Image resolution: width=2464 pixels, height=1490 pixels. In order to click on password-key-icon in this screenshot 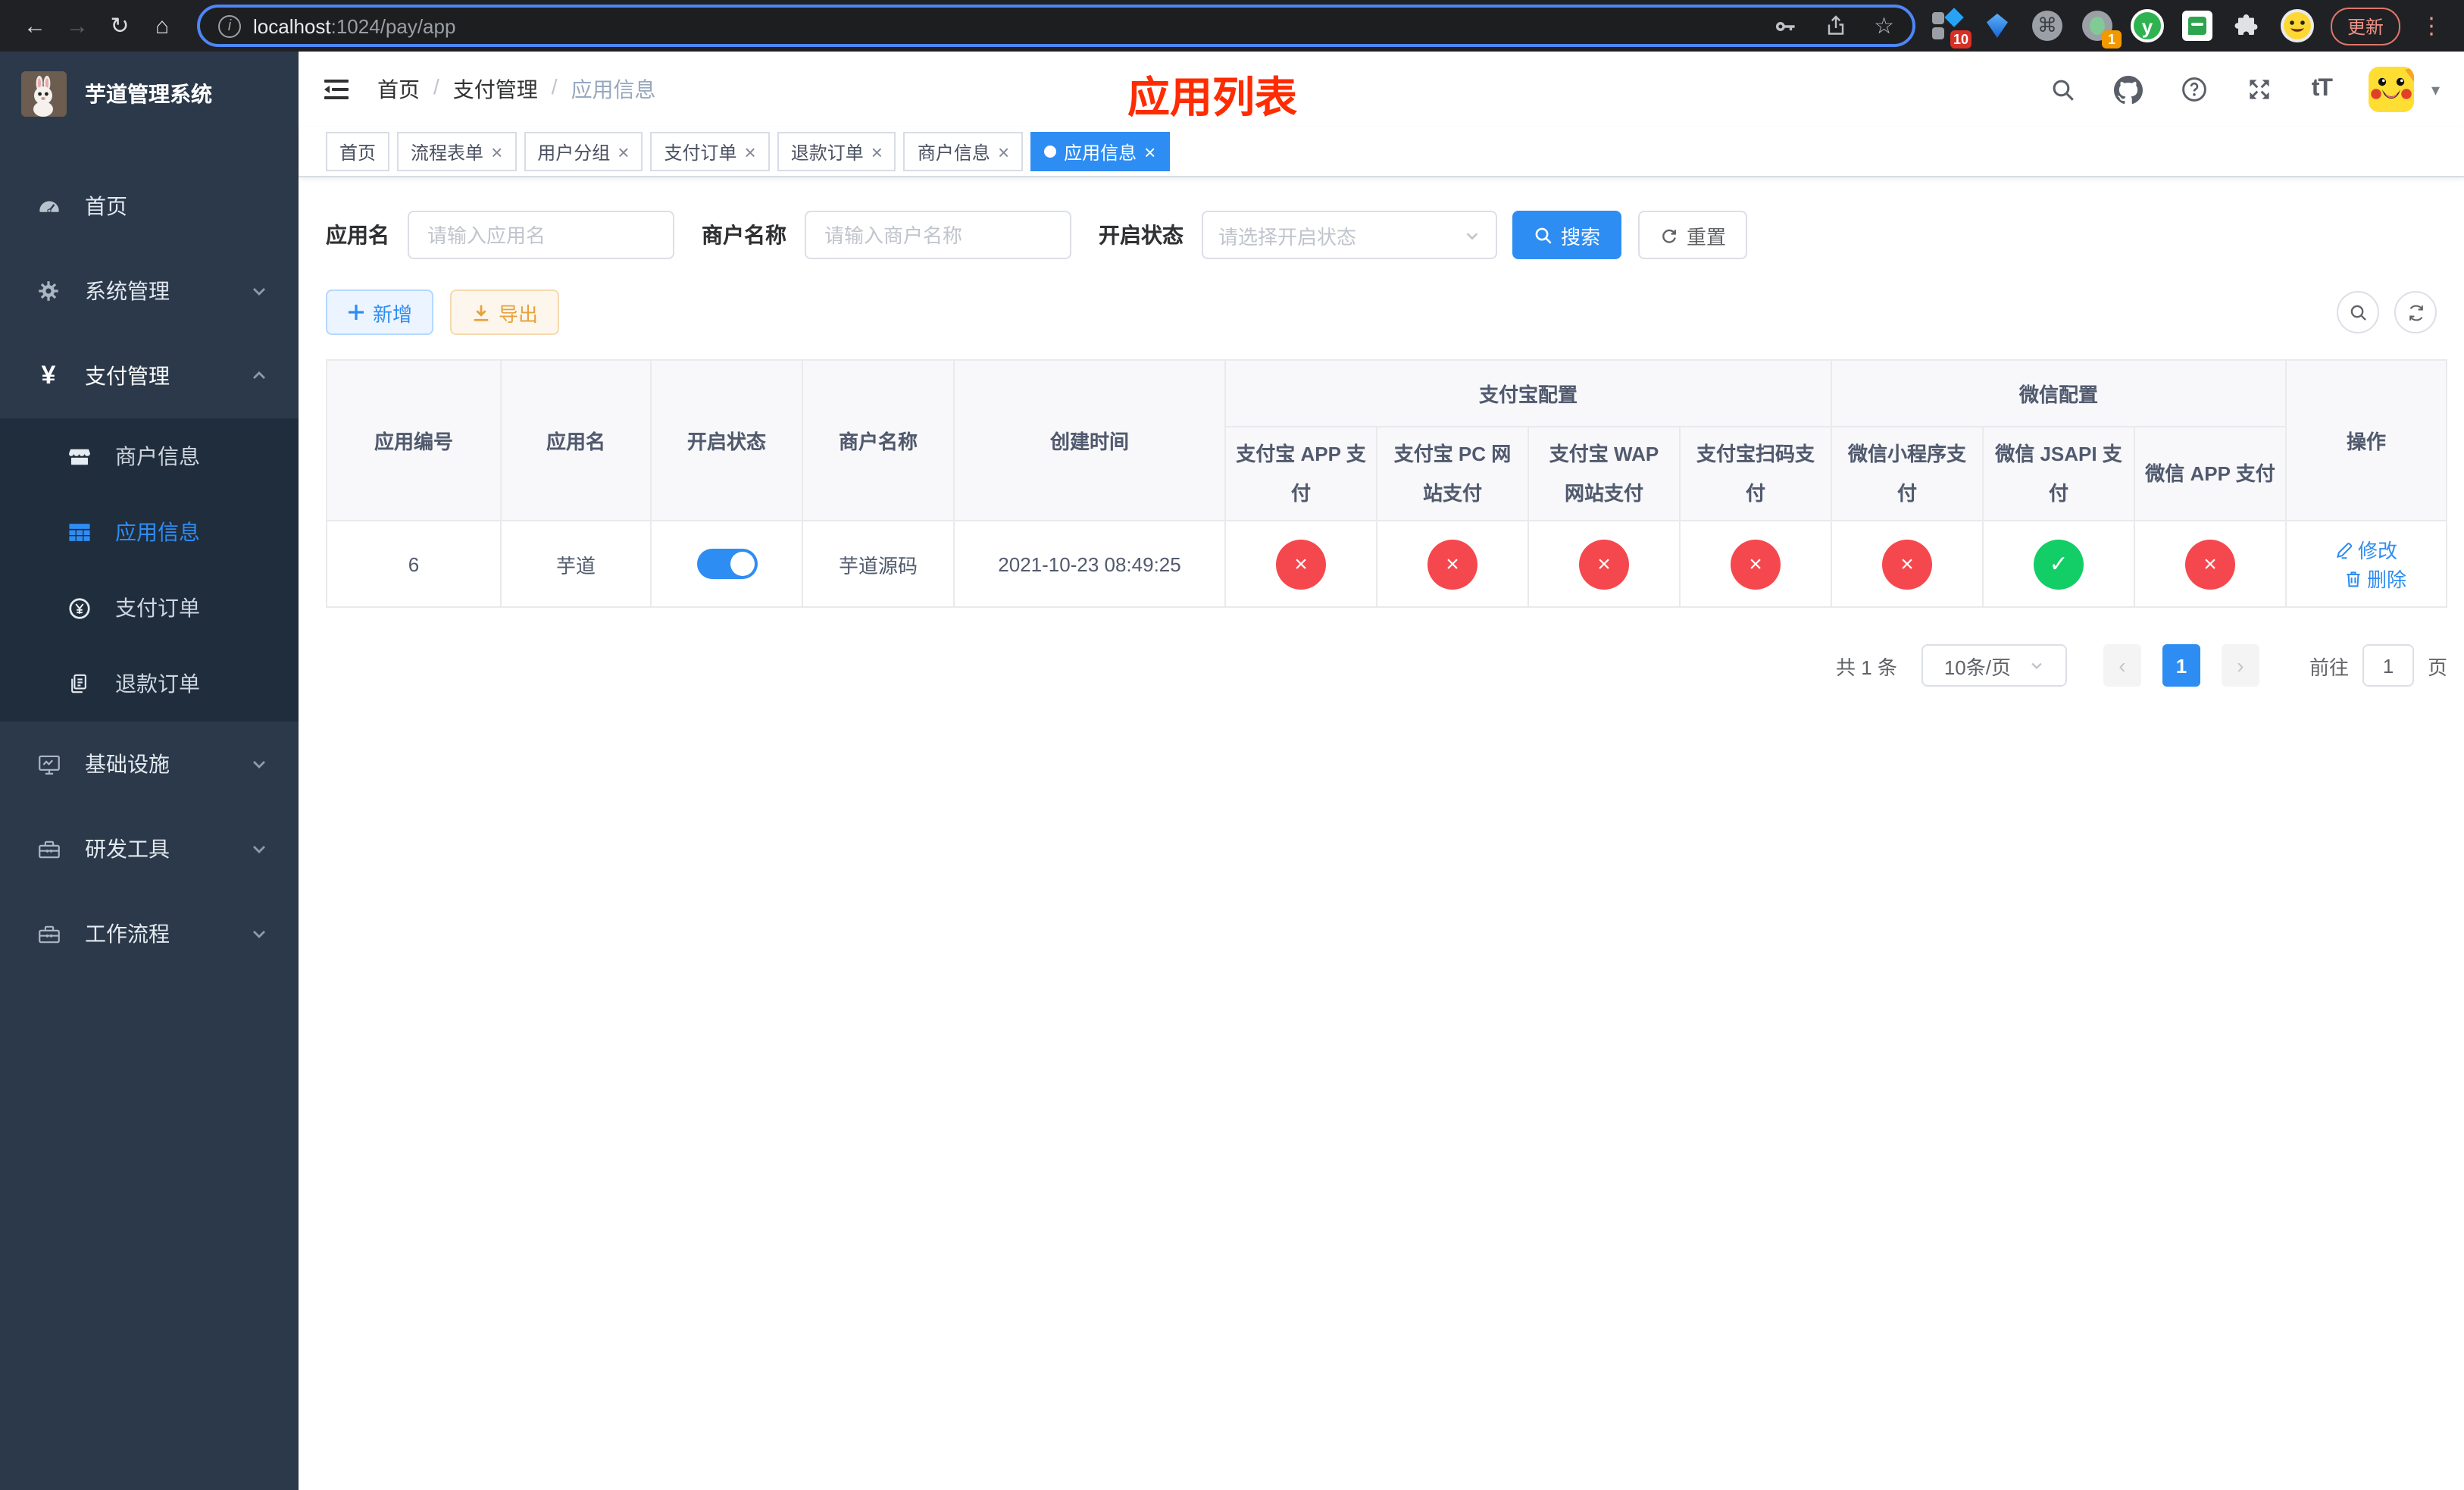, I will do `click(1783, 26)`.